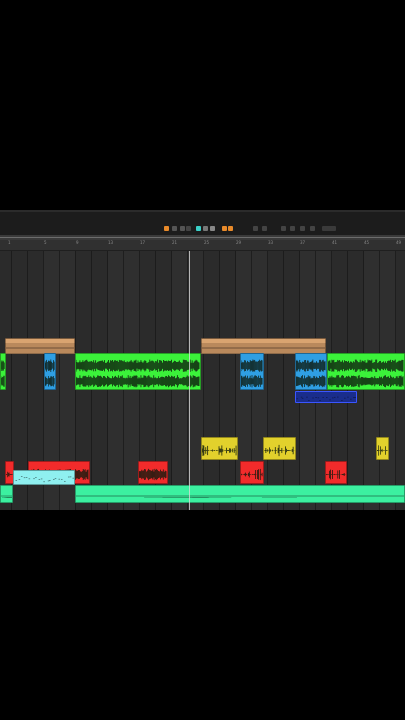 The width and height of the screenshot is (405, 720). What do you see at coordinates (224, 228) in the screenshot?
I see `automation-arm-button` at bounding box center [224, 228].